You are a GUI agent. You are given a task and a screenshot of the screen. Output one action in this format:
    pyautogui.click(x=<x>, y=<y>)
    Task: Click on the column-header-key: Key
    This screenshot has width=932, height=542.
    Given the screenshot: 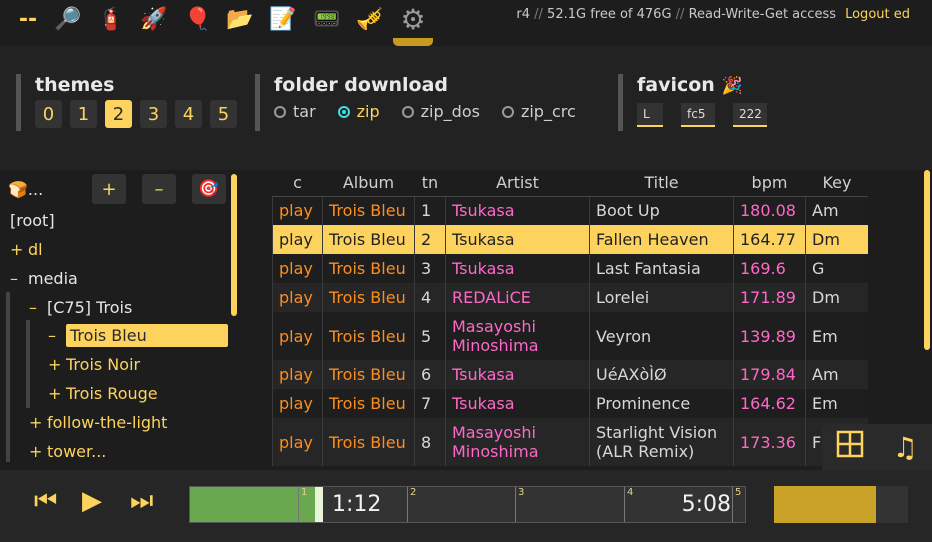 What is the action you would take?
    pyautogui.click(x=836, y=183)
    